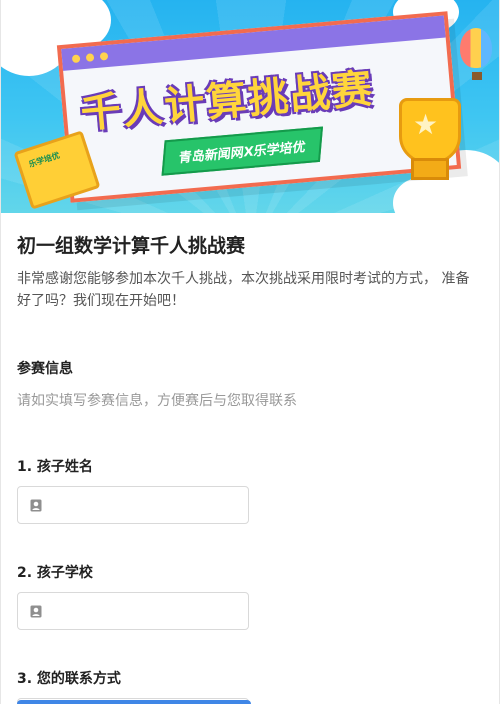  I want to click on star-icon: ★, so click(426, 124).